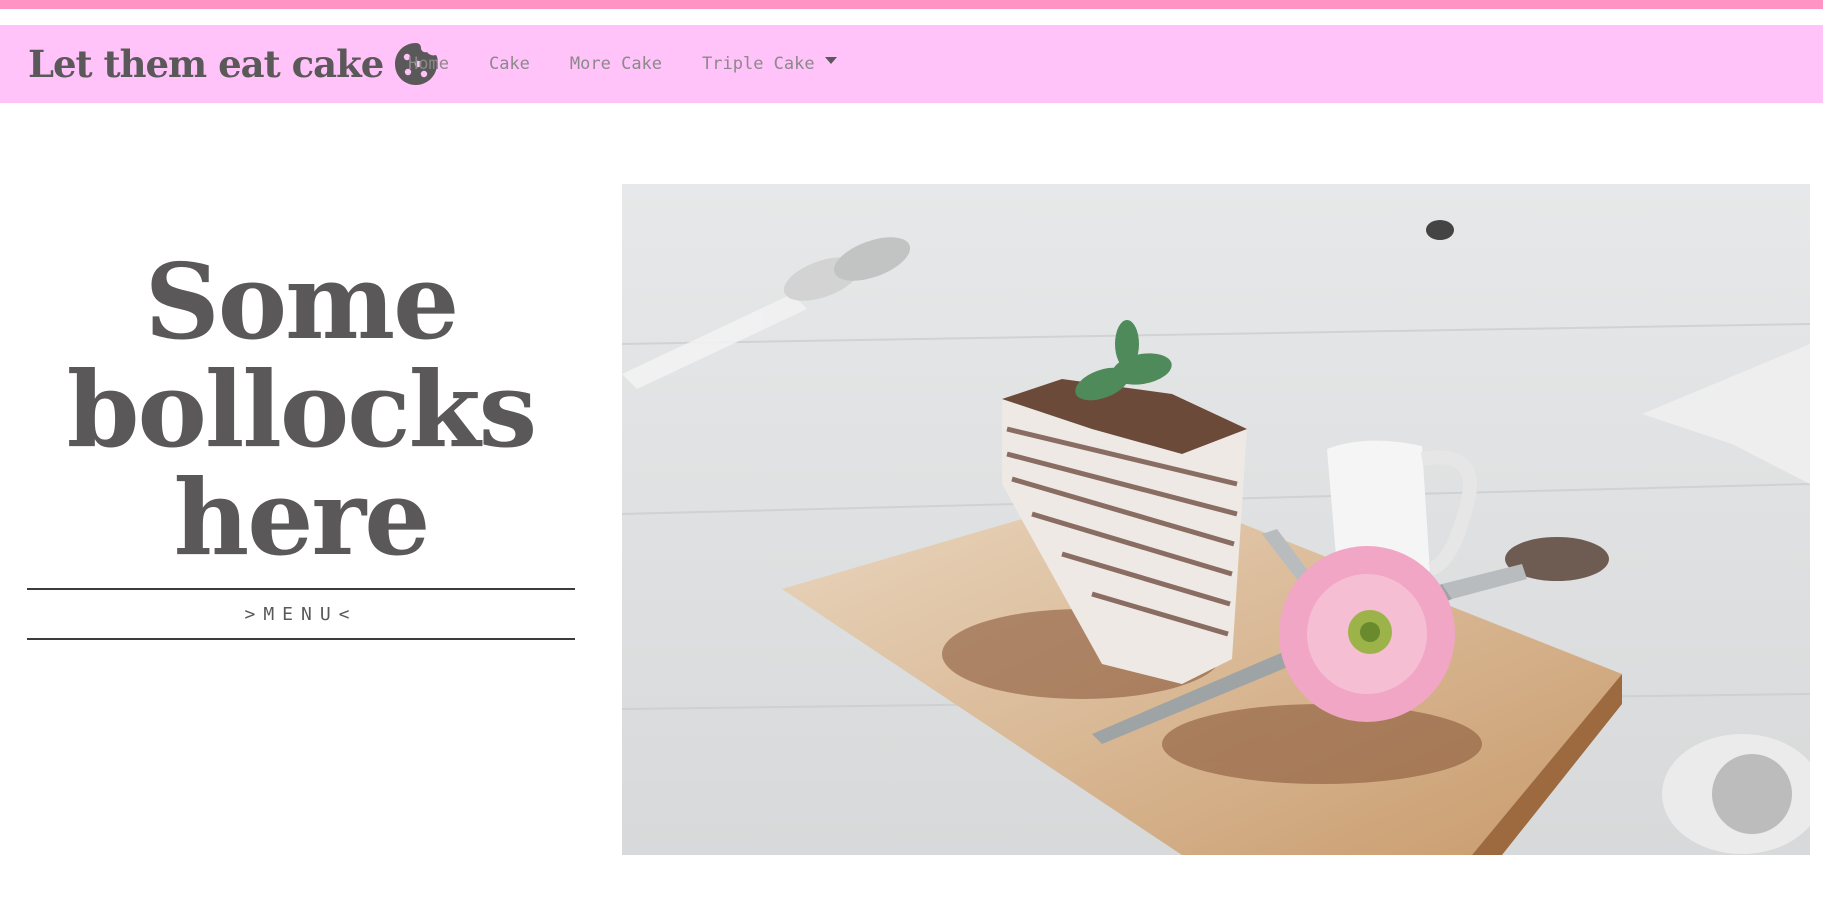 The width and height of the screenshot is (1823, 899). I want to click on chevron-down-icon, so click(830, 60).